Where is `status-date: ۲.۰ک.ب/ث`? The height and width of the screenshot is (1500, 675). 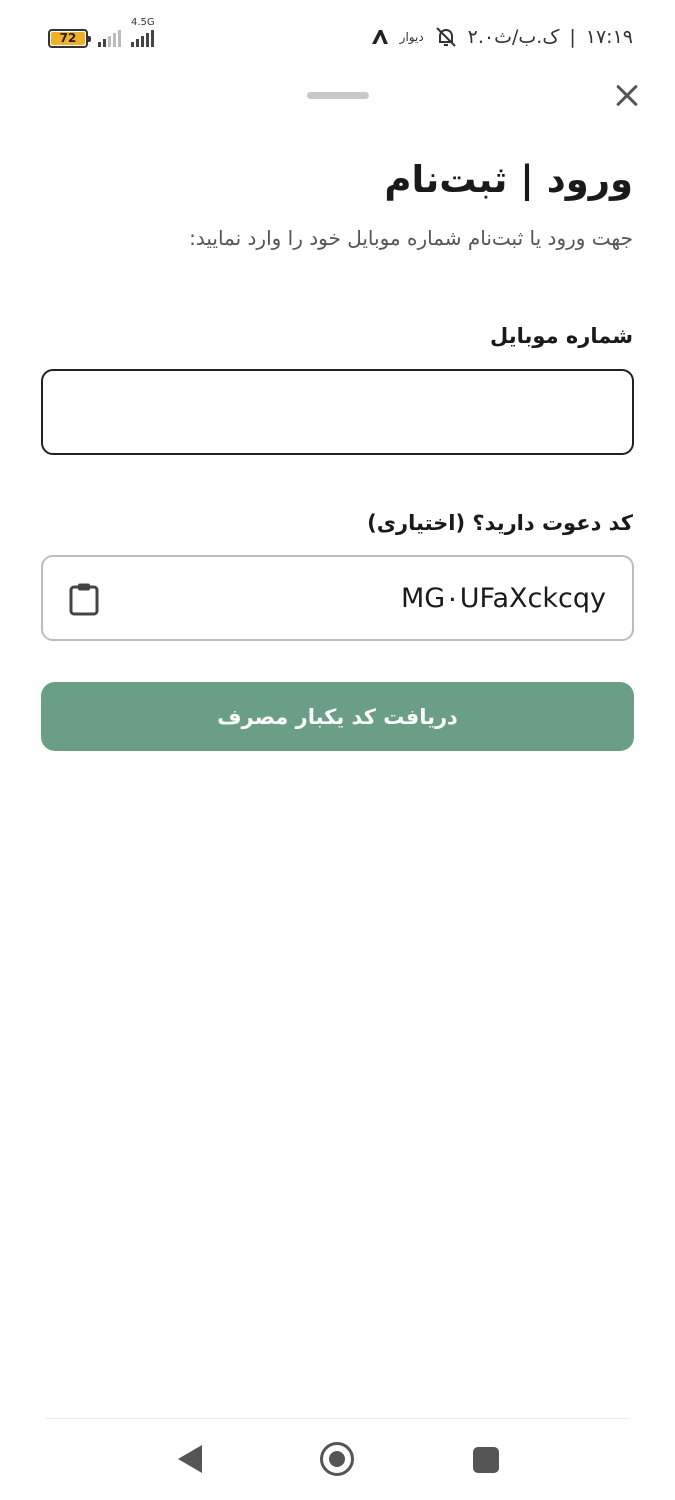 status-date: ۲.۰ک.ب/ث is located at coordinates (513, 37).